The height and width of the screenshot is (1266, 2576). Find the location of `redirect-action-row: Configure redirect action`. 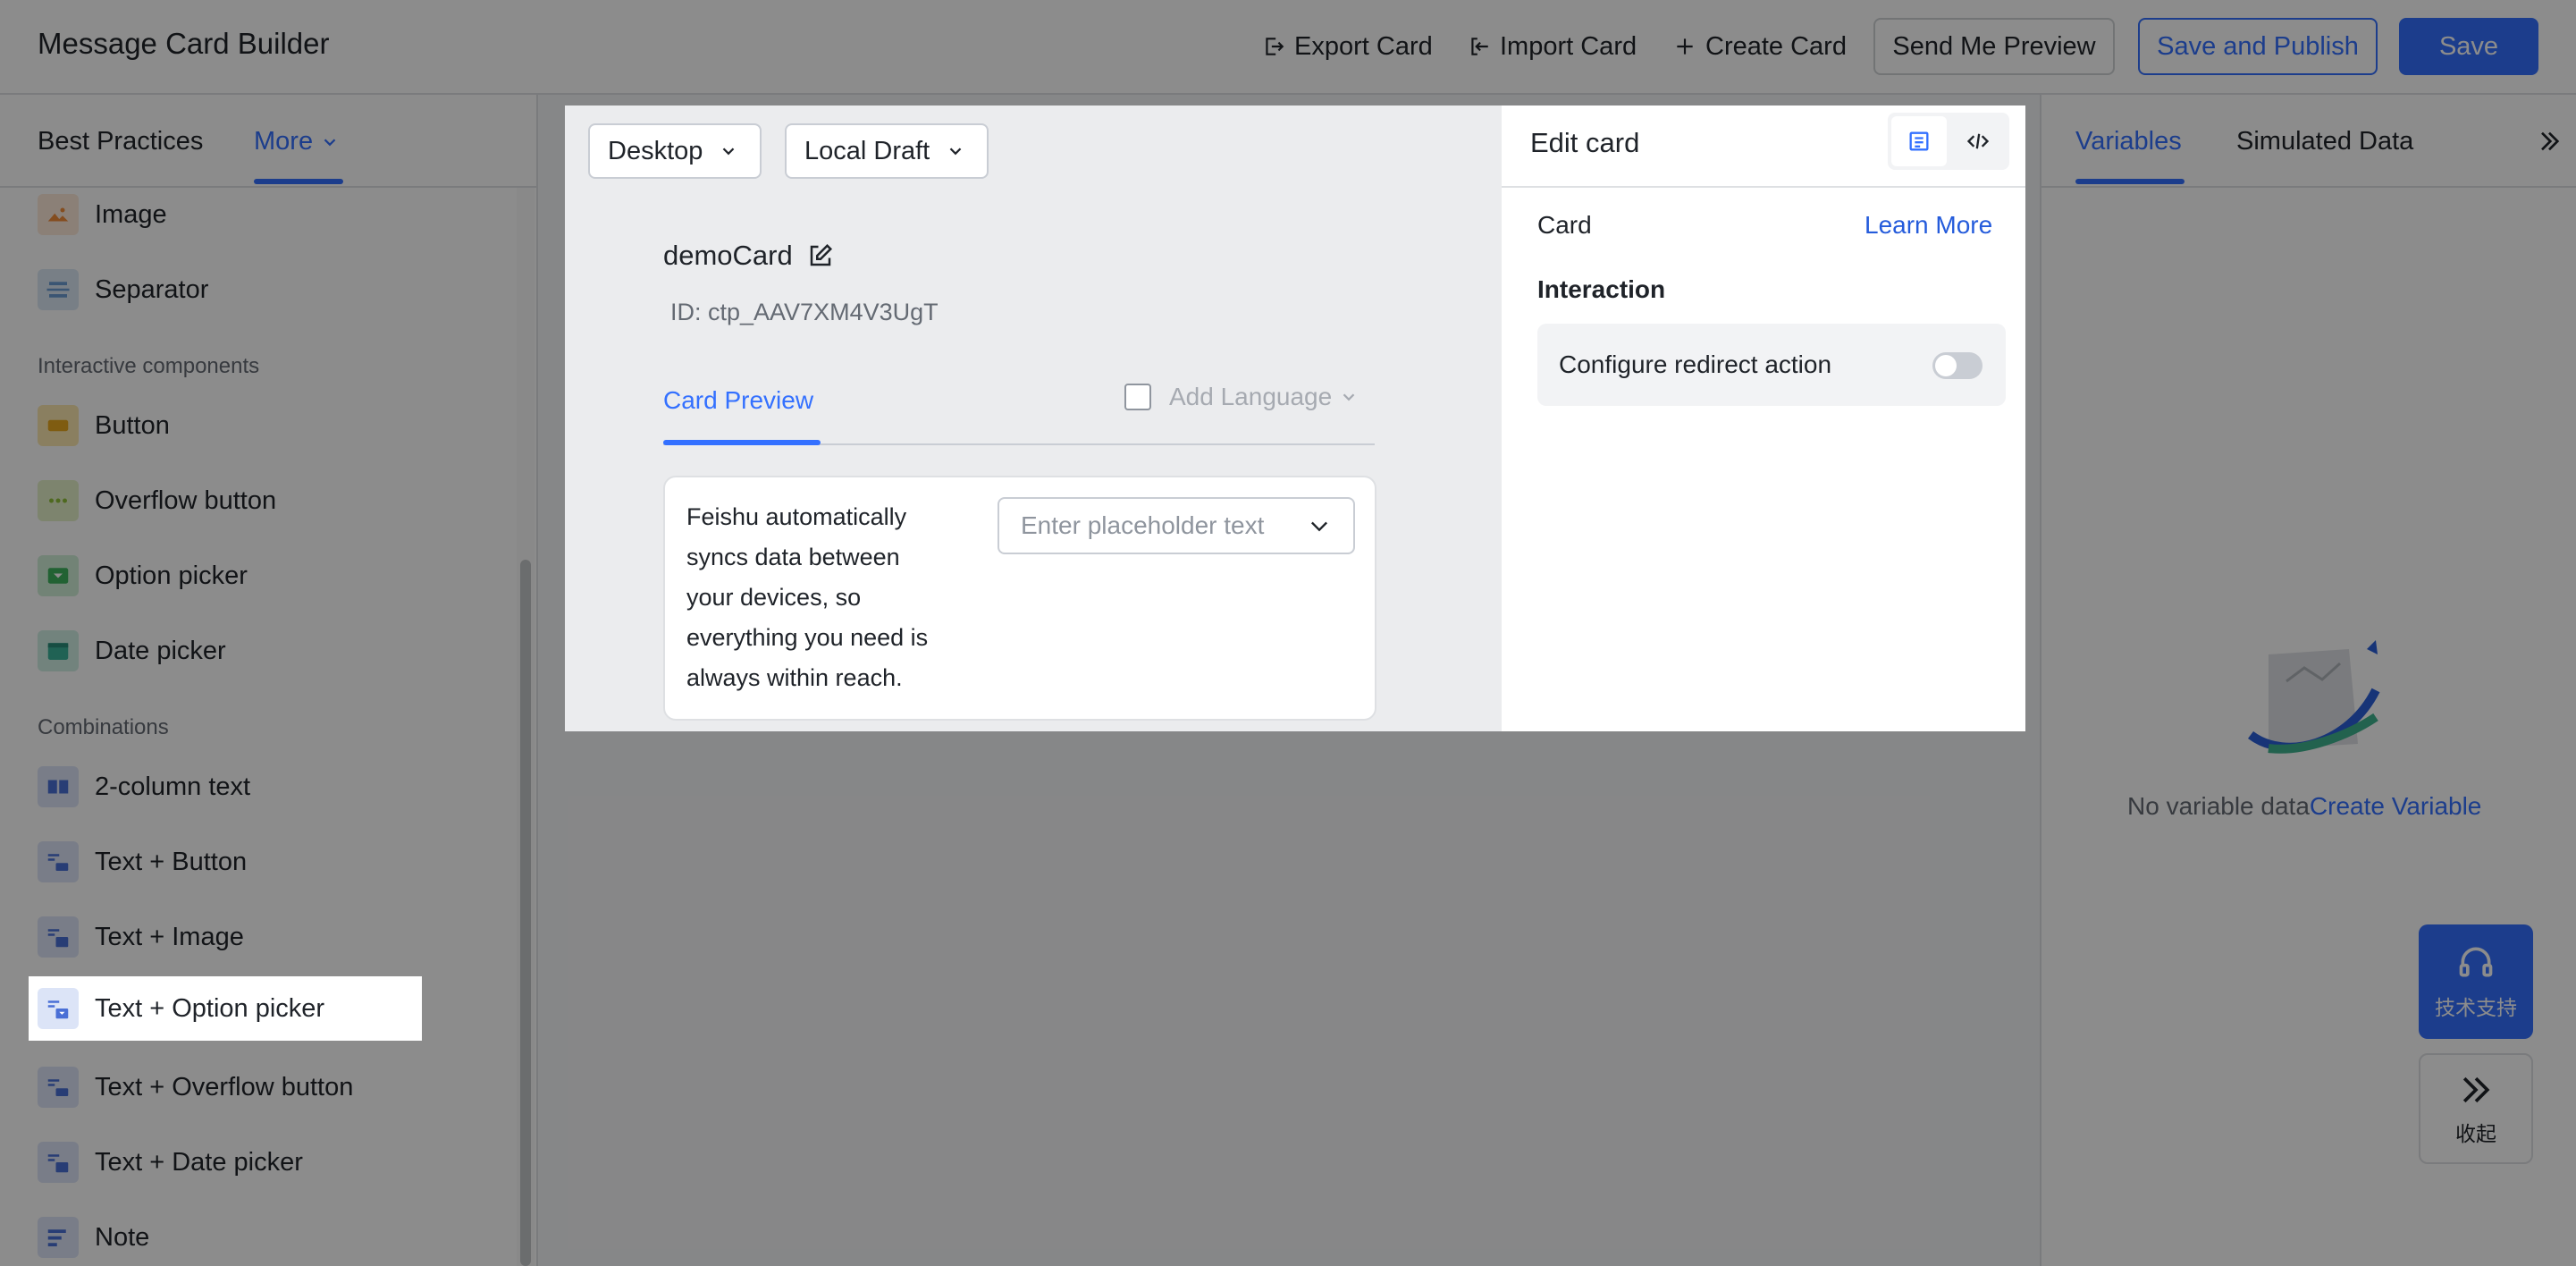

redirect-action-row: Configure redirect action is located at coordinates (1772, 365).